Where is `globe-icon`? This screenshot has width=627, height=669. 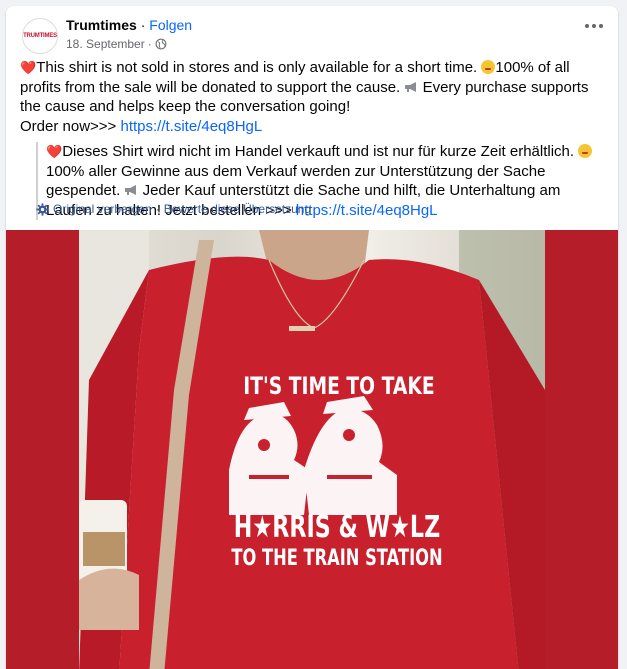 globe-icon is located at coordinates (161, 44).